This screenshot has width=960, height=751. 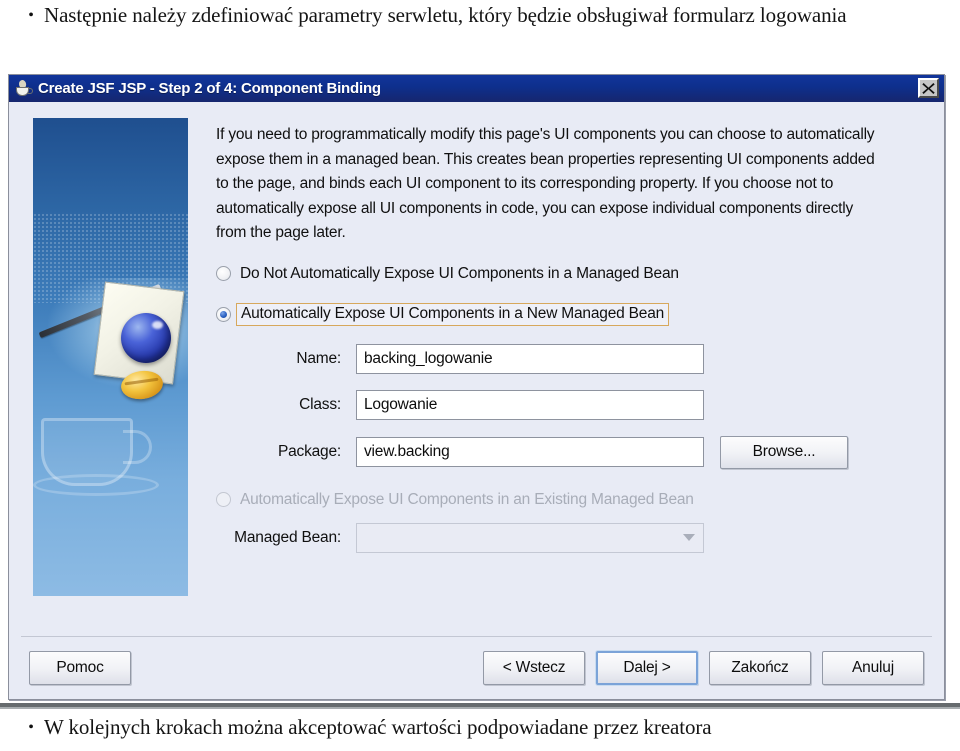 I want to click on package-label: Package:, so click(x=309, y=452).